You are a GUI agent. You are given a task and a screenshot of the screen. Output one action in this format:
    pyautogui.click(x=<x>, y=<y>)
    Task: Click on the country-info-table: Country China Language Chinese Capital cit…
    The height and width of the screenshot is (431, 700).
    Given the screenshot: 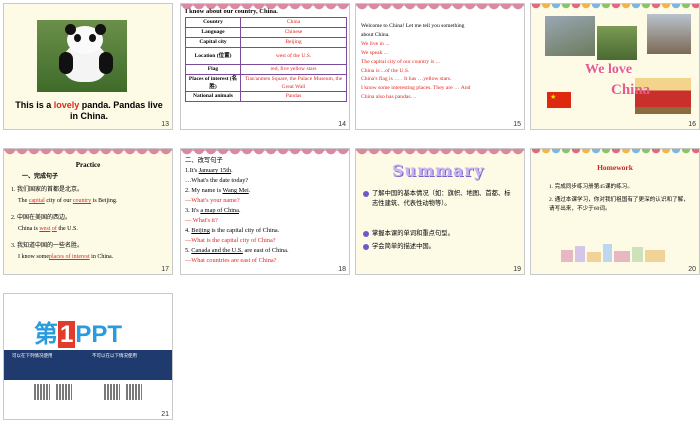 What is the action you would take?
    pyautogui.click(x=266, y=59)
    